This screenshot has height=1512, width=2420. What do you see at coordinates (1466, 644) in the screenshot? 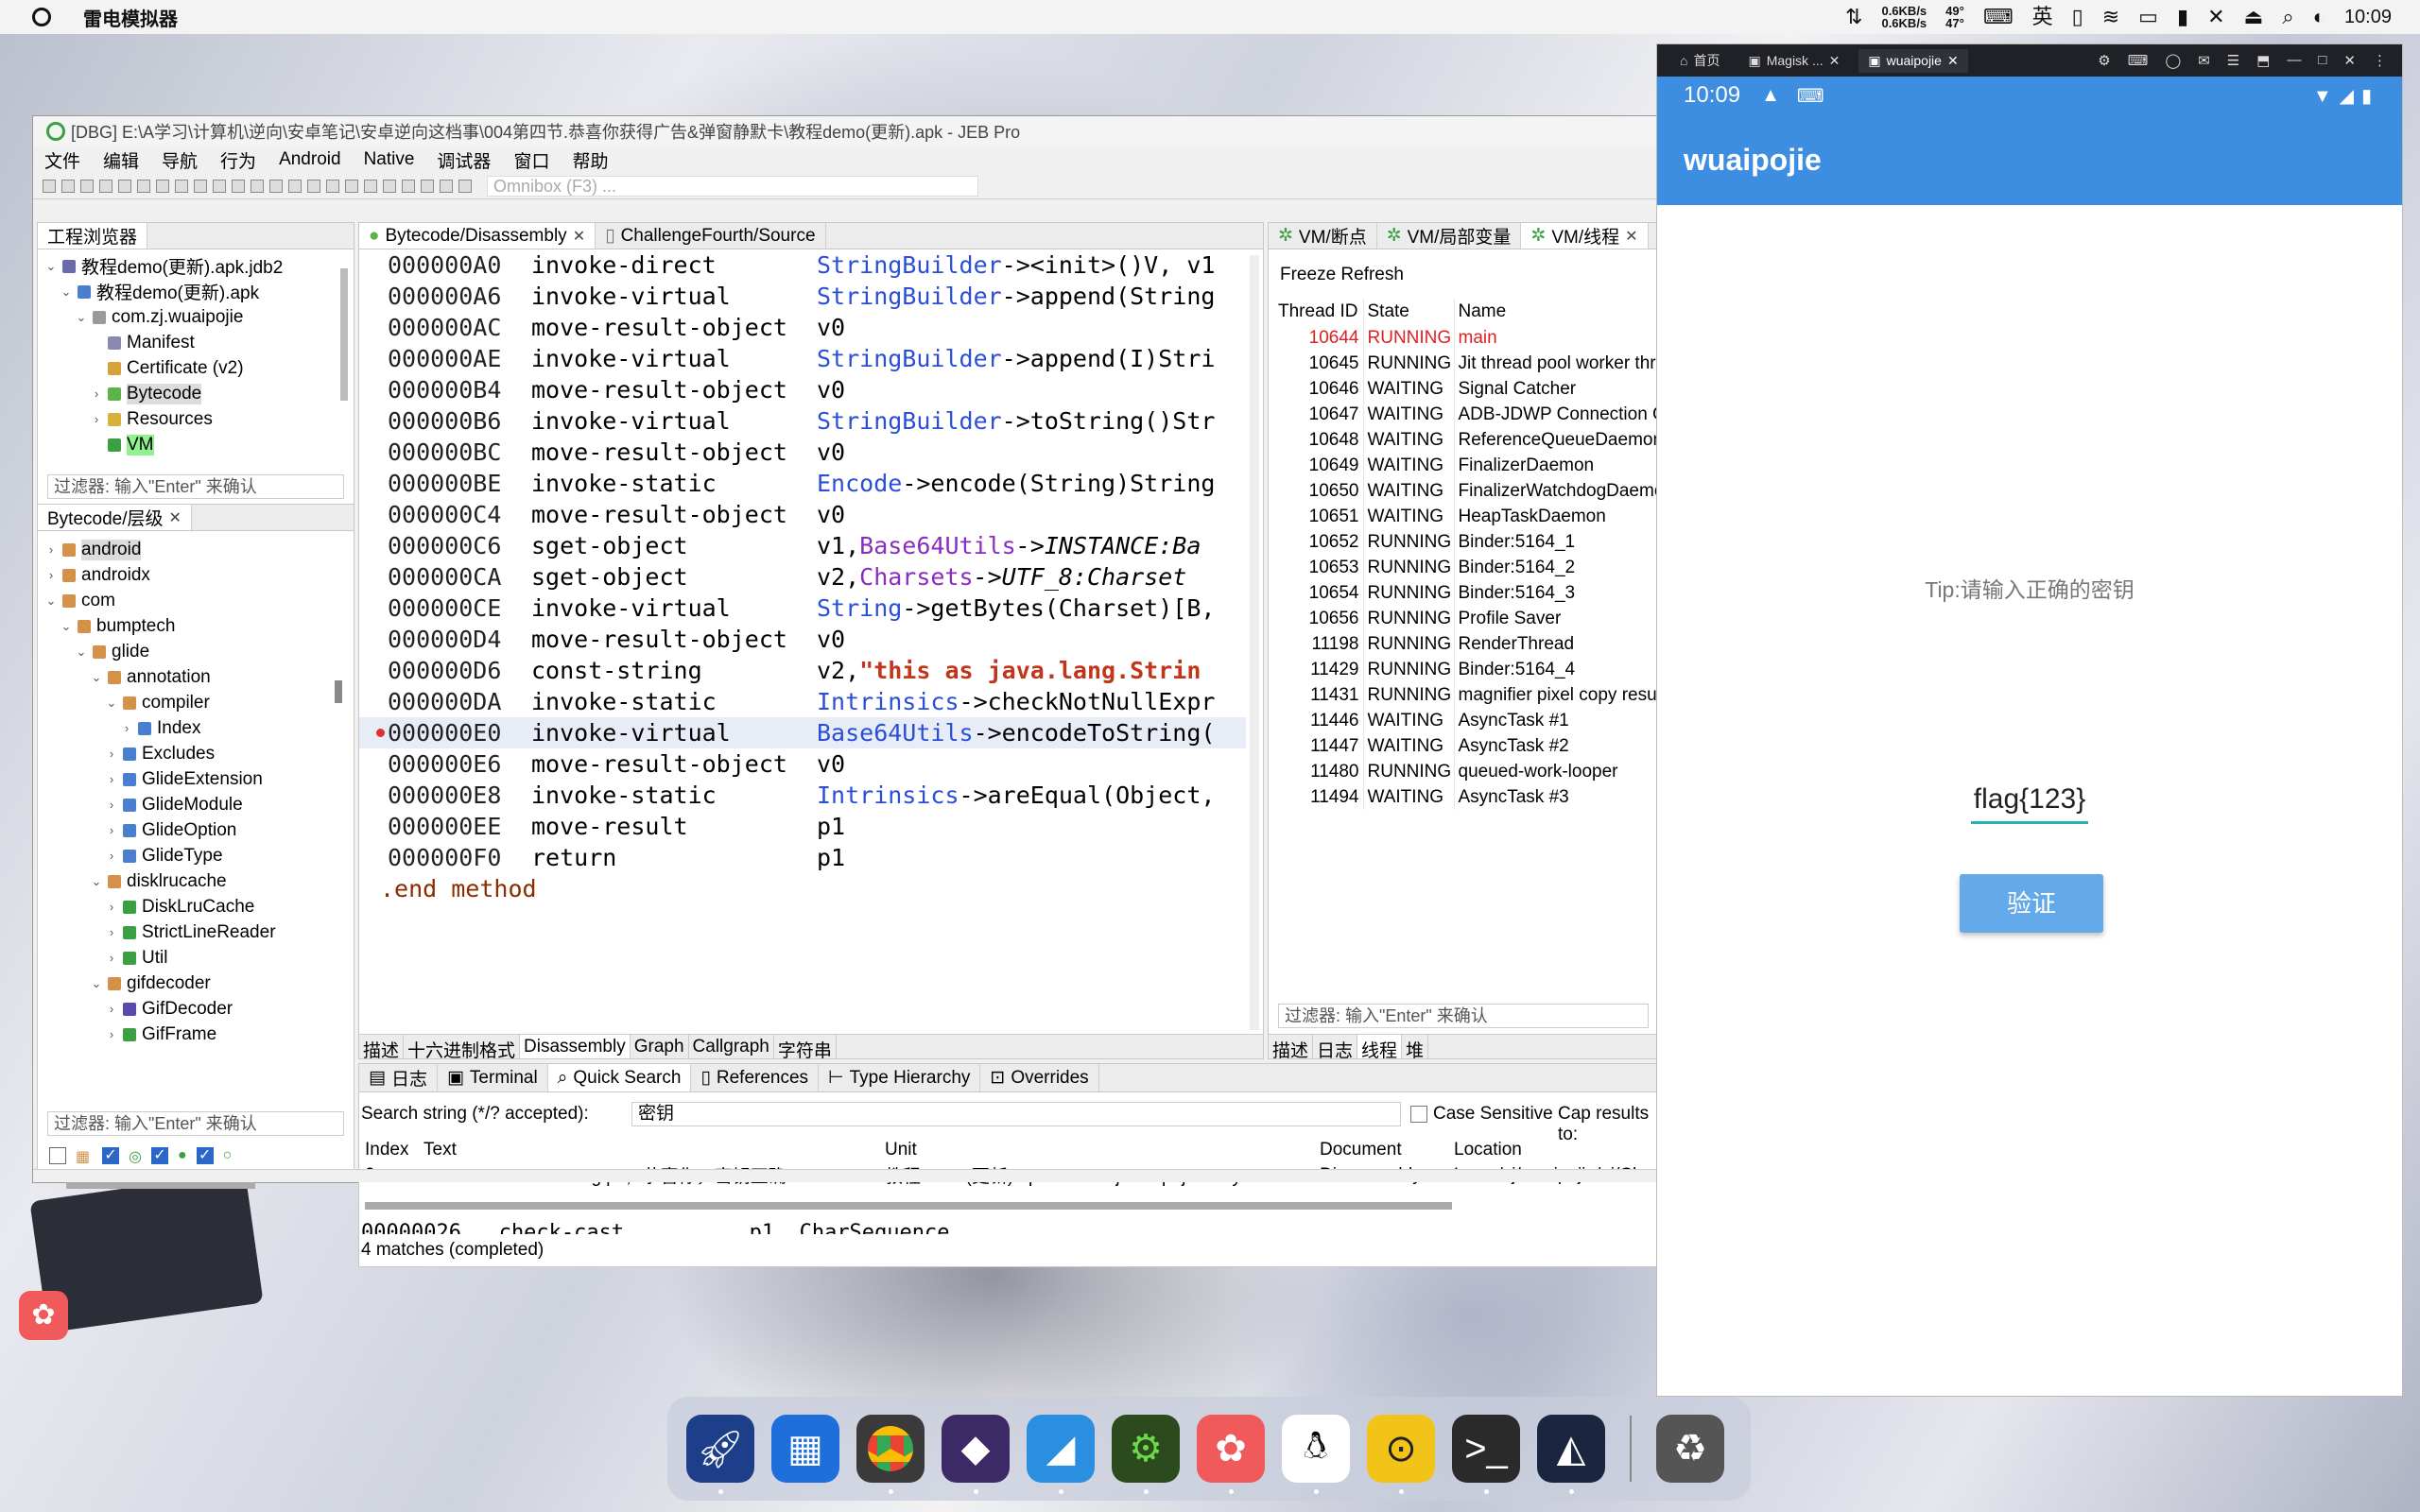
I see `thread-row: 11198 RUNNING RenderThread` at bounding box center [1466, 644].